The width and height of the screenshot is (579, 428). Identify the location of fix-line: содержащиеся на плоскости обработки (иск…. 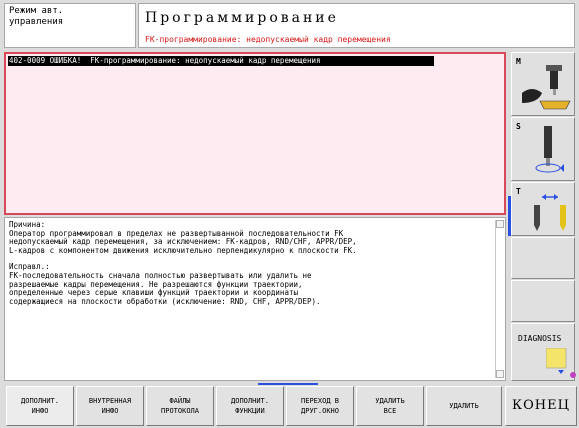
(165, 301).